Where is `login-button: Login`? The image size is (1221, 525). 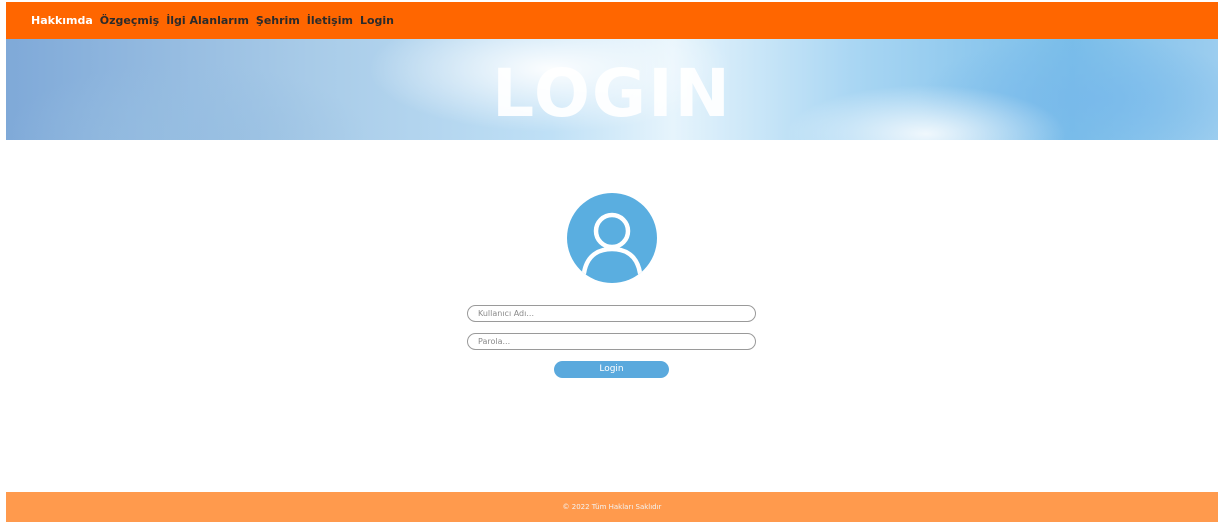 login-button: Login is located at coordinates (611, 369).